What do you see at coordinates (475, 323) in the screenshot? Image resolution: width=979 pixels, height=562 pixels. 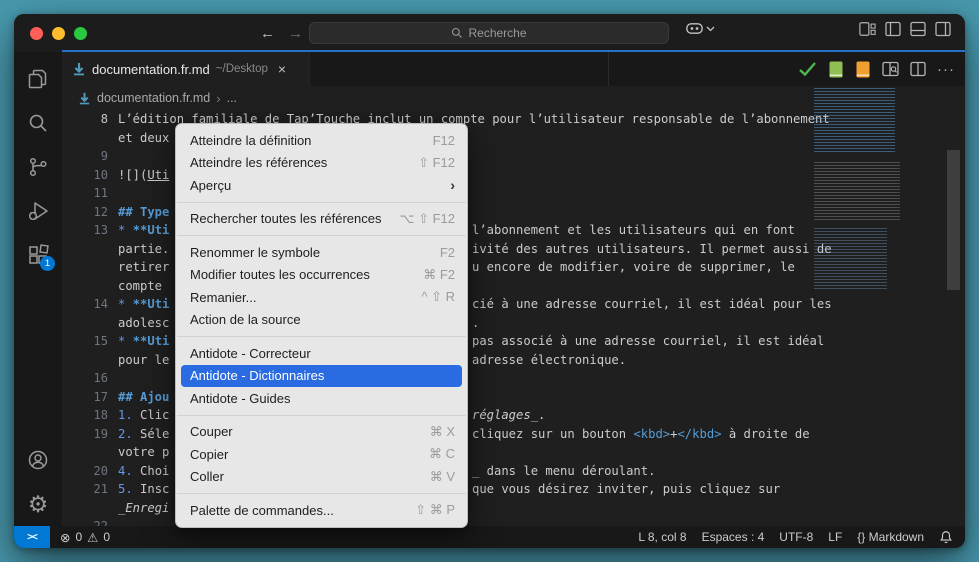 I see `code-text-right: .` at bounding box center [475, 323].